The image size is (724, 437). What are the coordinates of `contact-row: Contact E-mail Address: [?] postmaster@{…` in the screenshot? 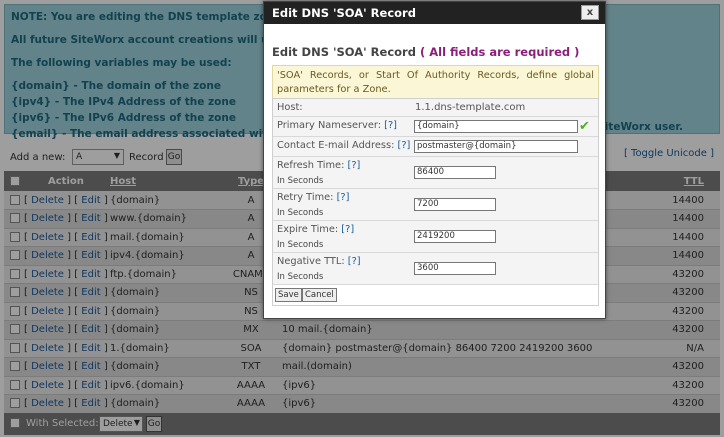 It's located at (435, 147).